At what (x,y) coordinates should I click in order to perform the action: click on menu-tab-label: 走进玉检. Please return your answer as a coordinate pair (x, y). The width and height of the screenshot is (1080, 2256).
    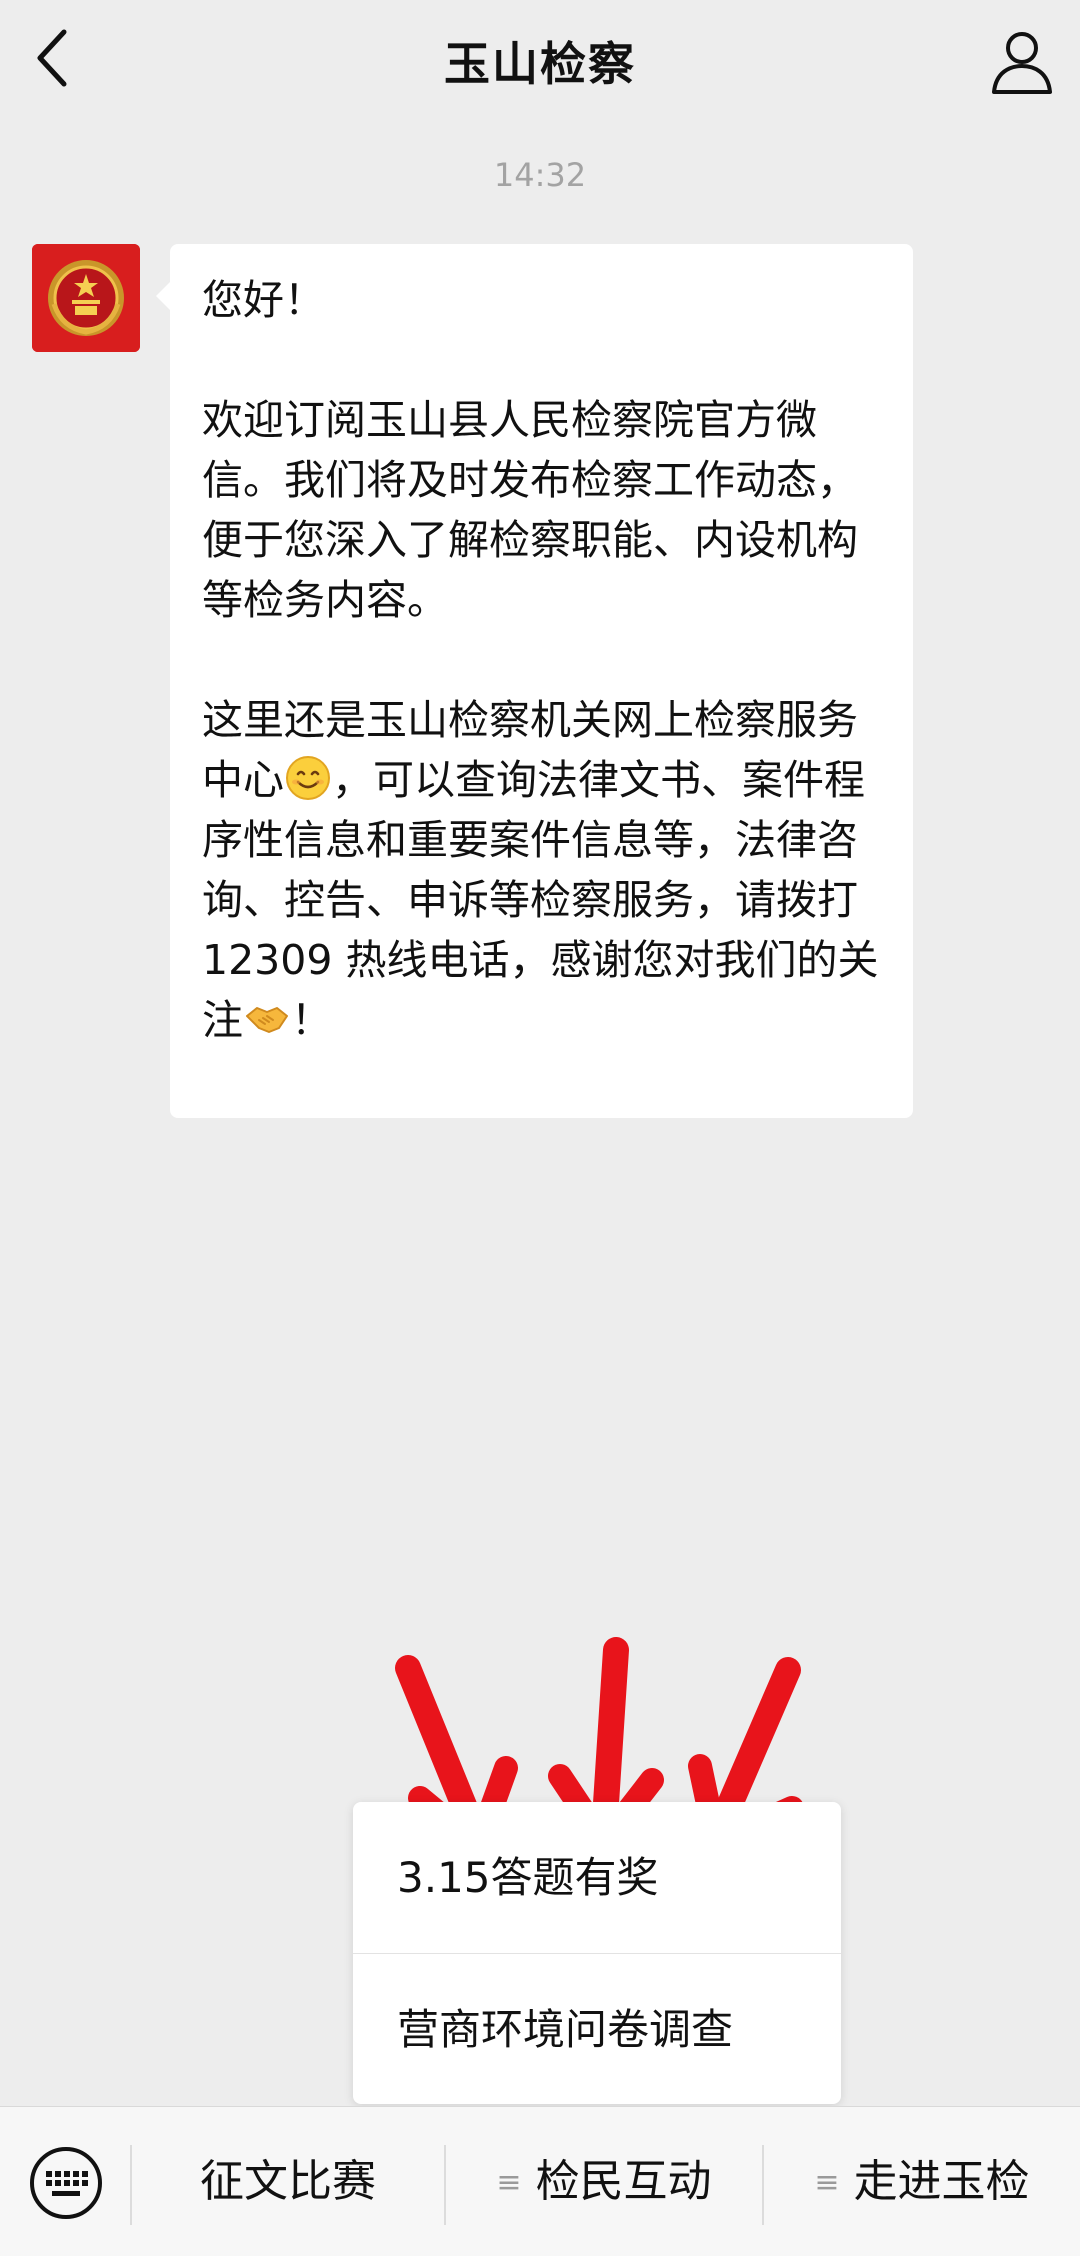
    Looking at the image, I should click on (941, 2181).